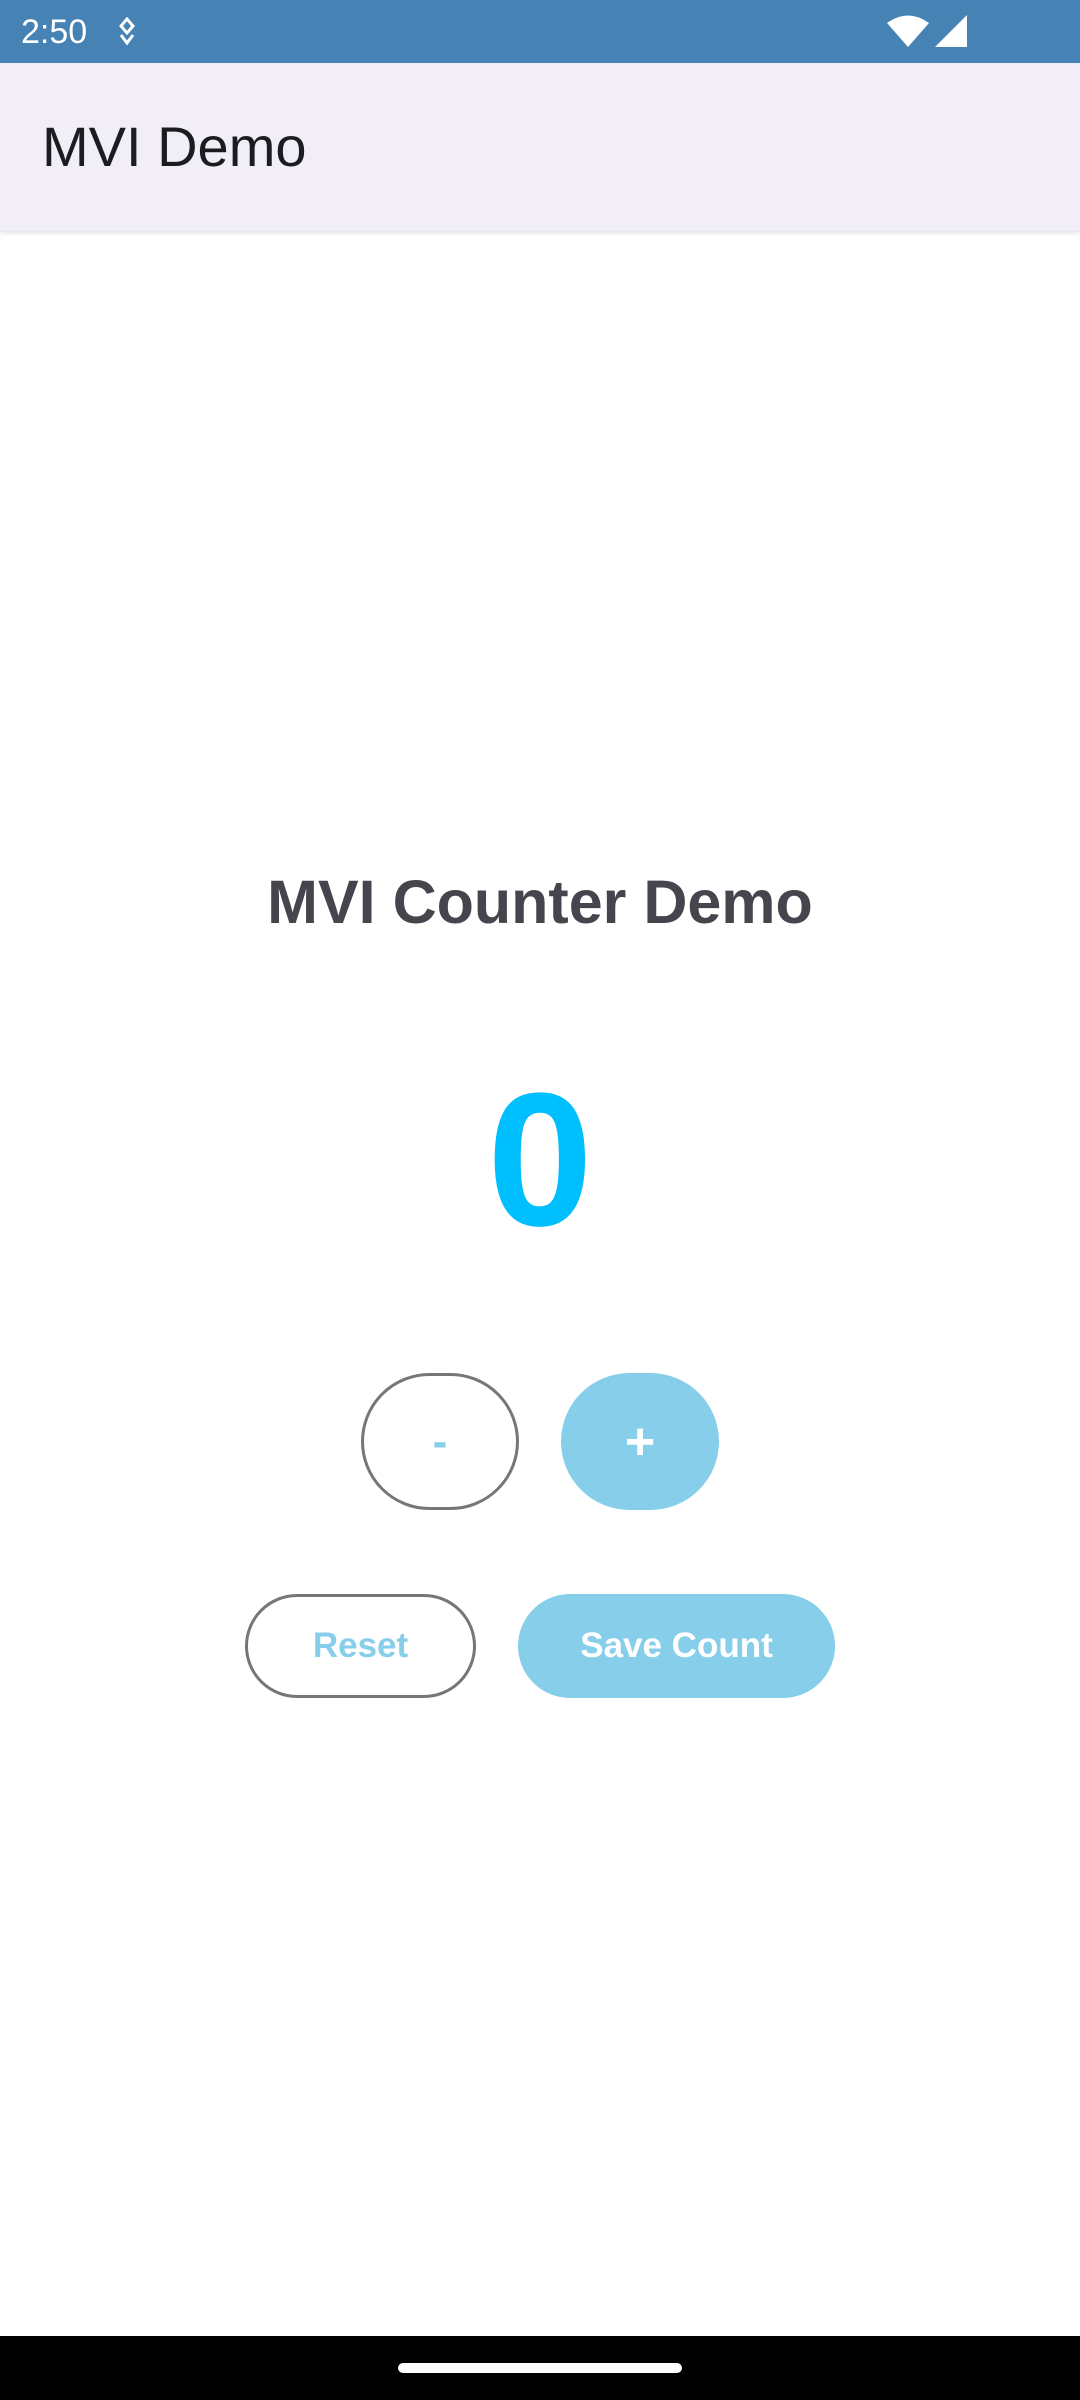 The image size is (1080, 2400). What do you see at coordinates (54, 32) in the screenshot?
I see `status-time: 2:50` at bounding box center [54, 32].